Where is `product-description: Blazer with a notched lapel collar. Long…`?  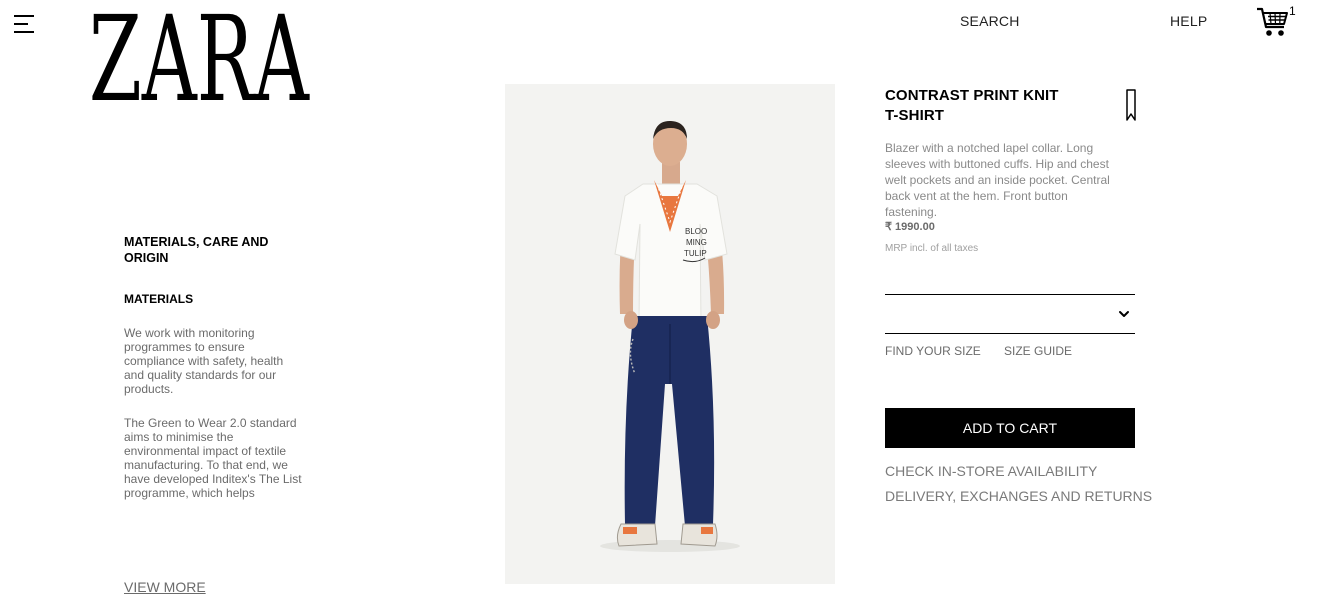 product-description: Blazer with a notched lapel collar. Long… is located at coordinates (997, 180).